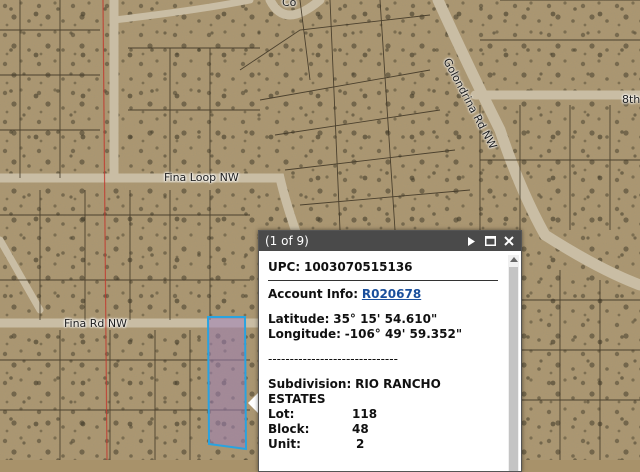 The image size is (640, 472). I want to click on close-button, so click(509, 241).